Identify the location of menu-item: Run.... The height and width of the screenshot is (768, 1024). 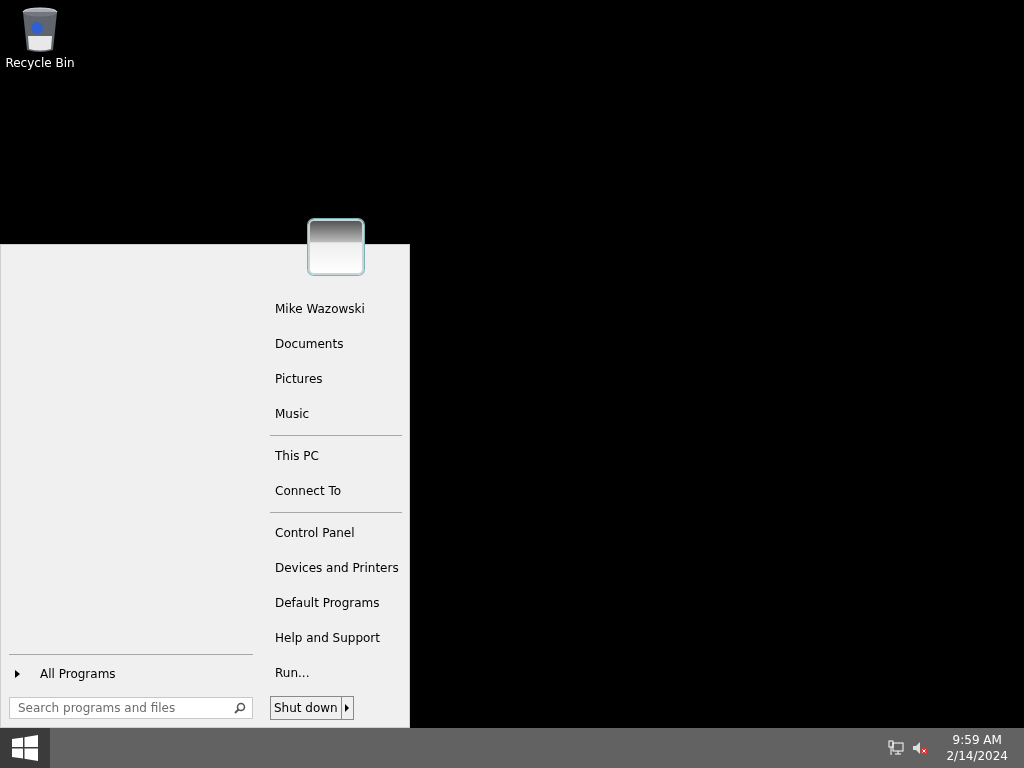
(336, 672).